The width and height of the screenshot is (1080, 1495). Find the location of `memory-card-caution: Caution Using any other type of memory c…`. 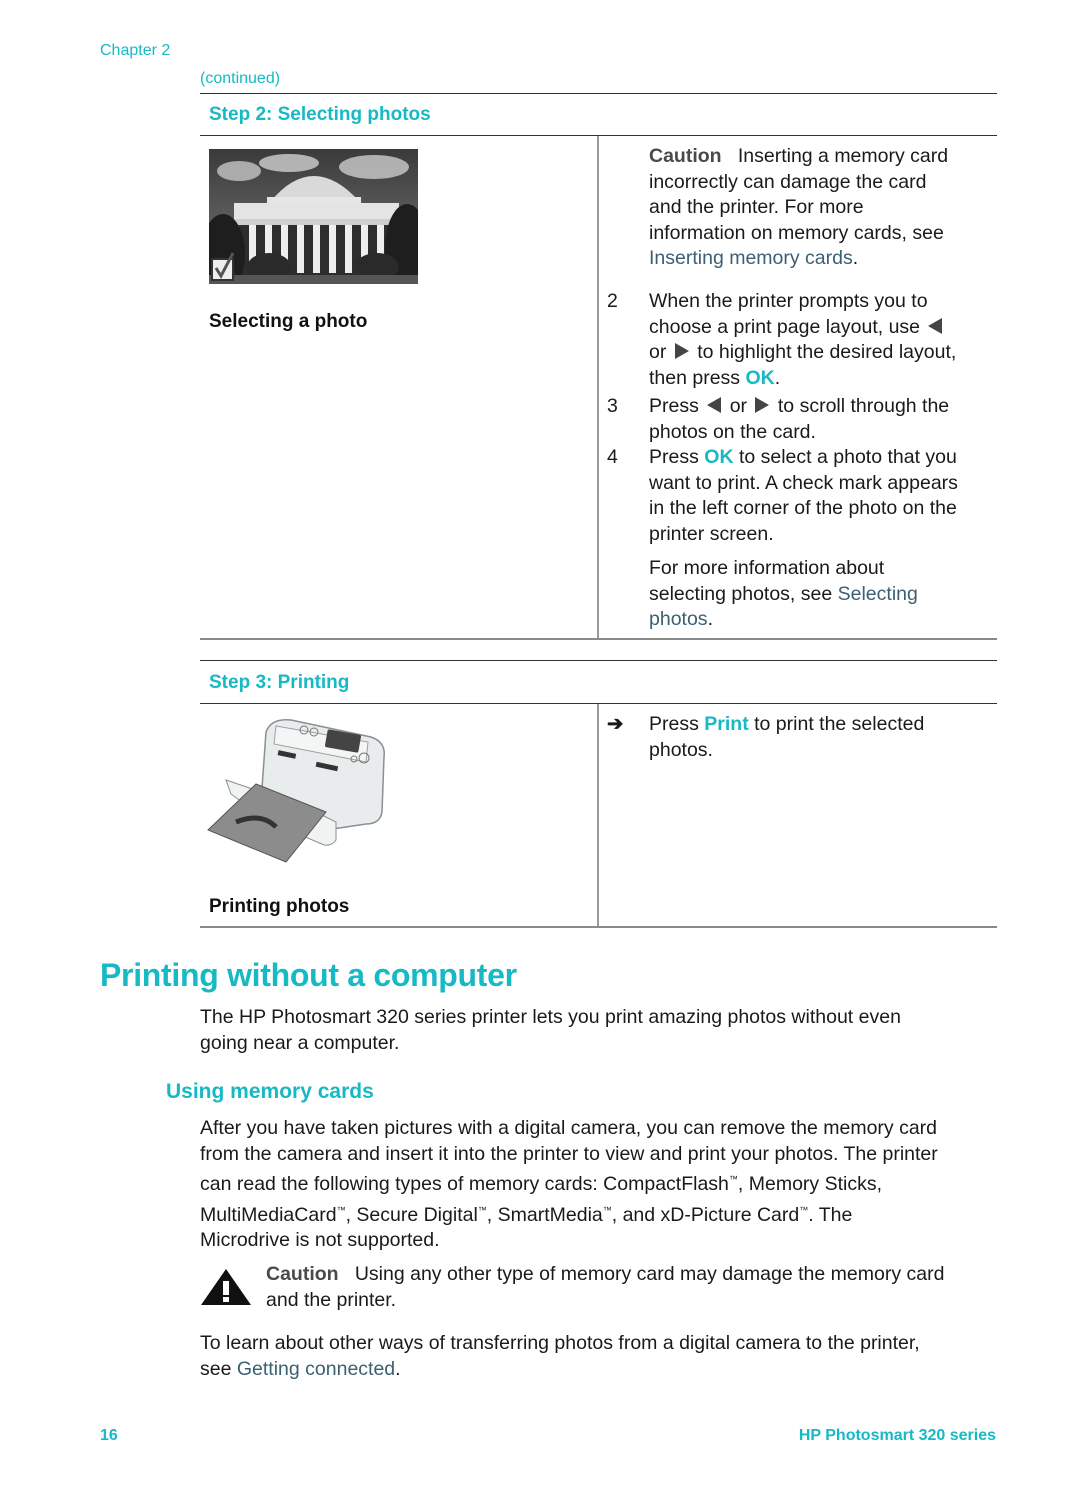

memory-card-caution: Caution Using any other type of memory c… is located at coordinates (605, 1287).